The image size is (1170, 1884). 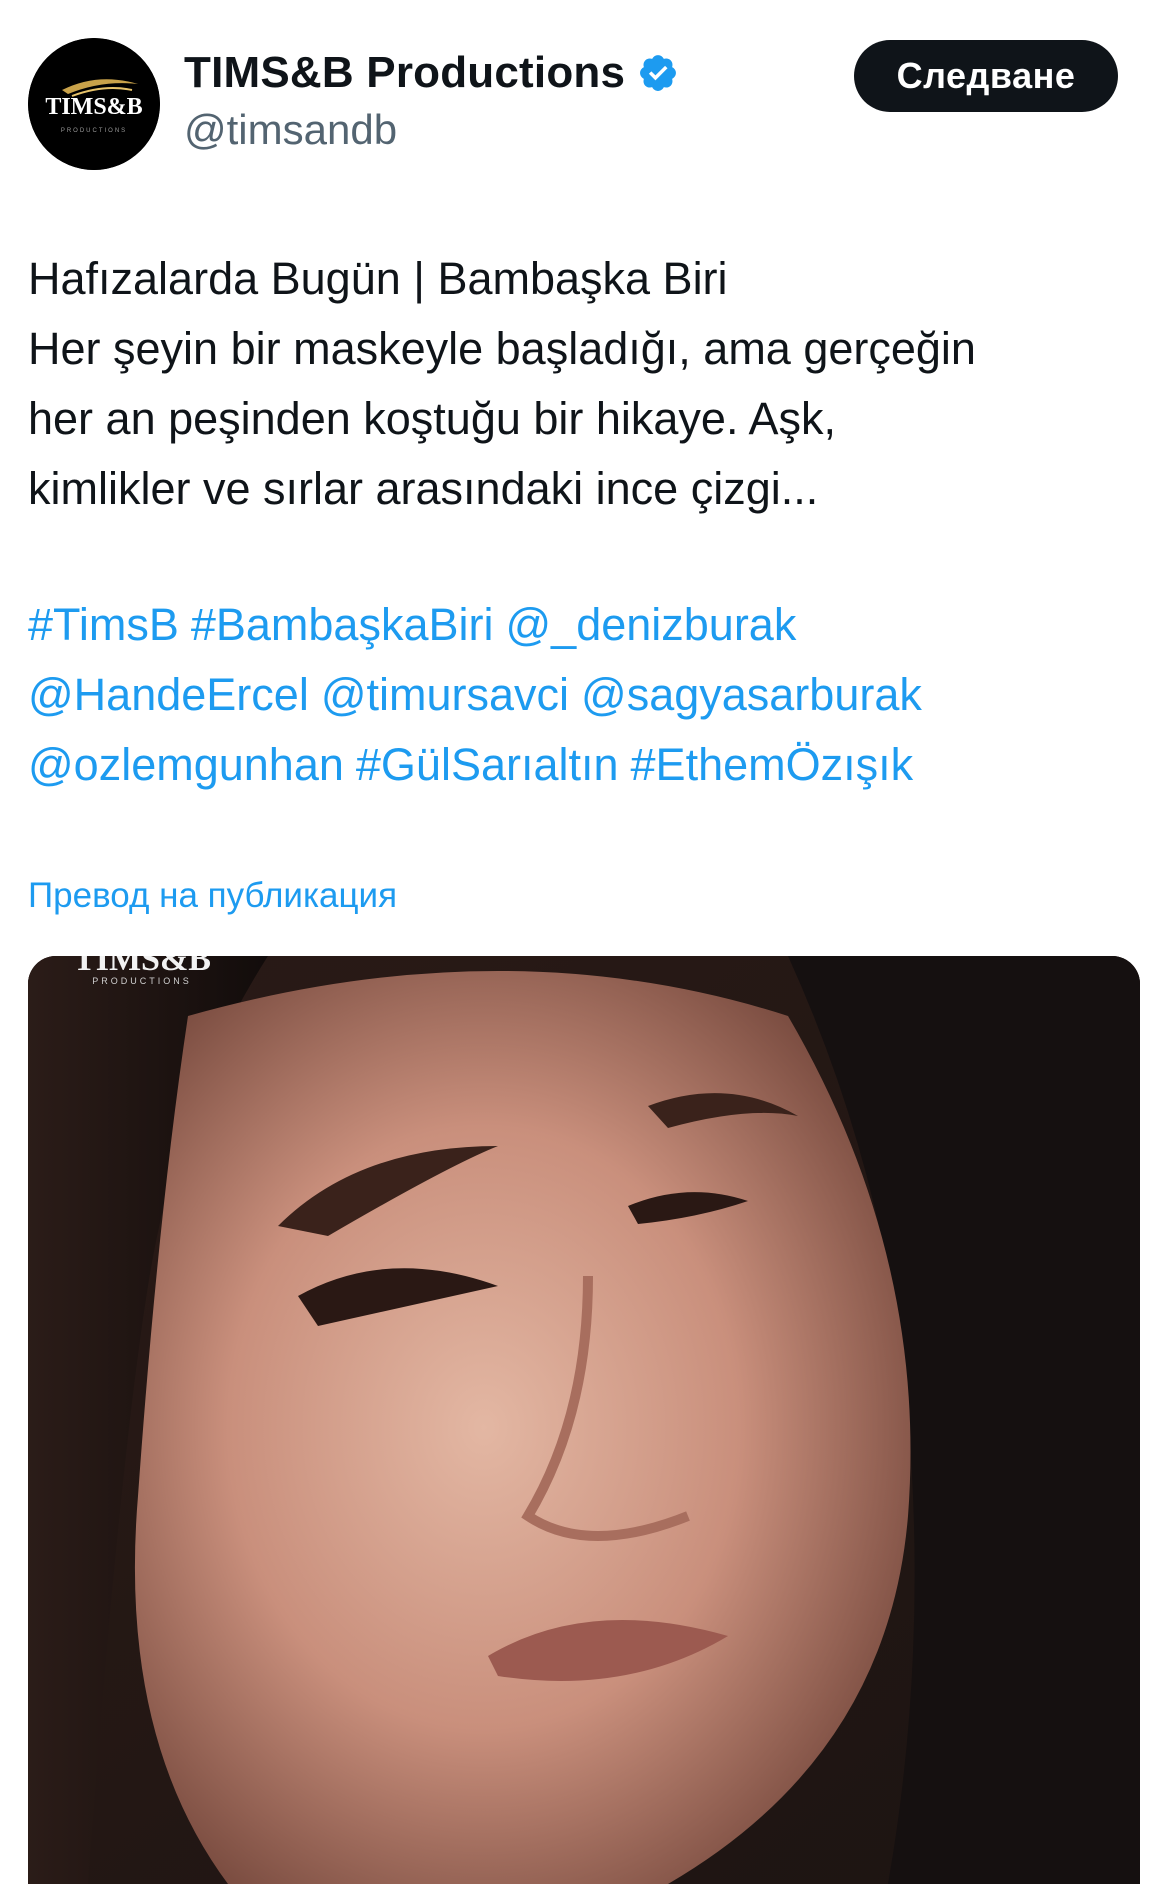 I want to click on mention-link: @sagyasarburak, so click(x=751, y=694).